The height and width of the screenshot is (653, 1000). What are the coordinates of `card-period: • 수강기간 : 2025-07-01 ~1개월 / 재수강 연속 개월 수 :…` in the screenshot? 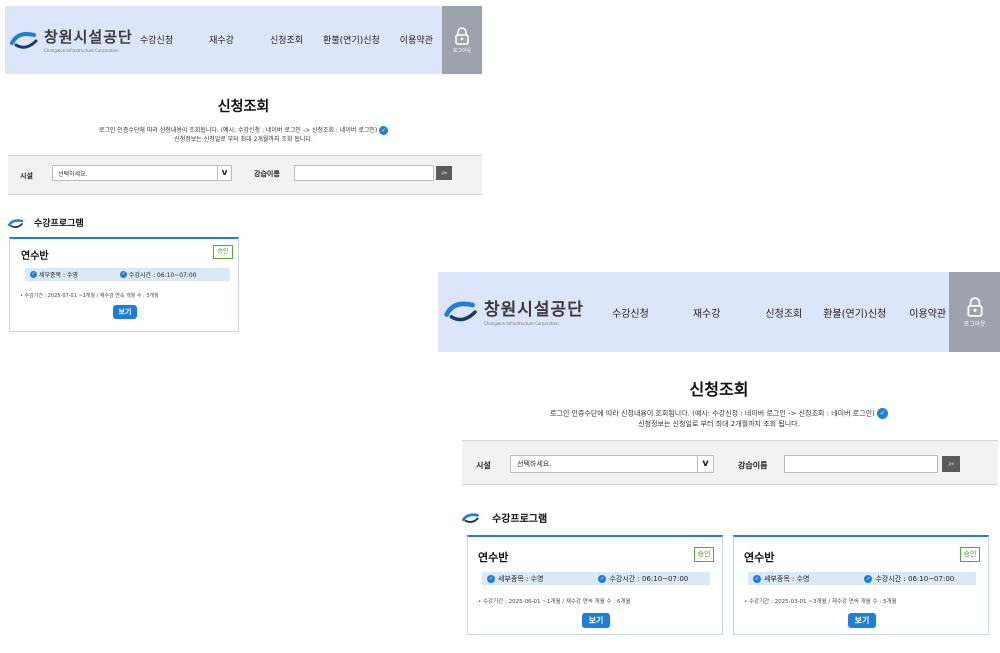 It's located at (89, 296).